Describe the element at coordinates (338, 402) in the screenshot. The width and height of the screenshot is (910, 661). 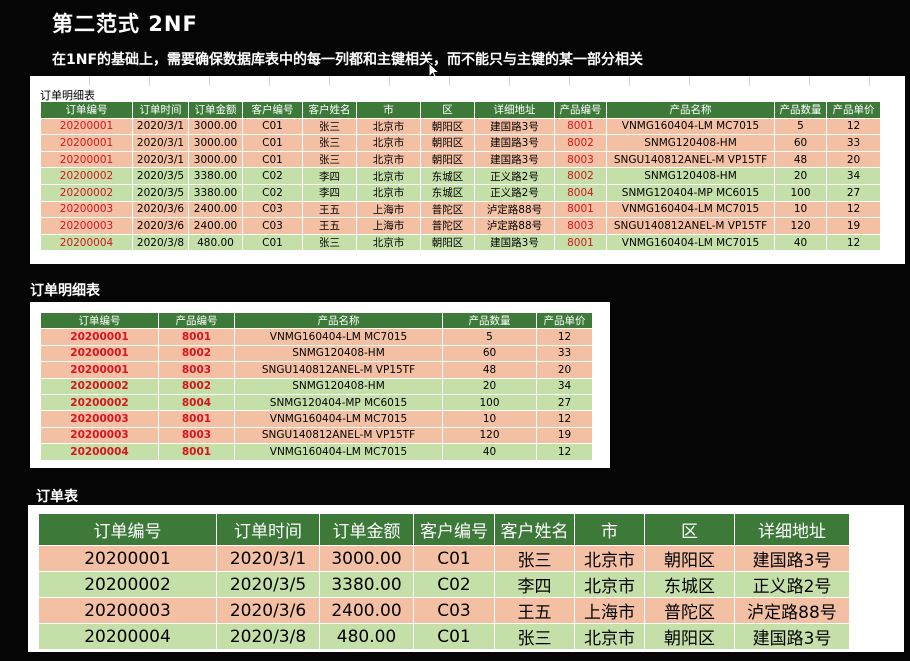
I see `table-cell: SNMG120404-MP MC6015` at that location.